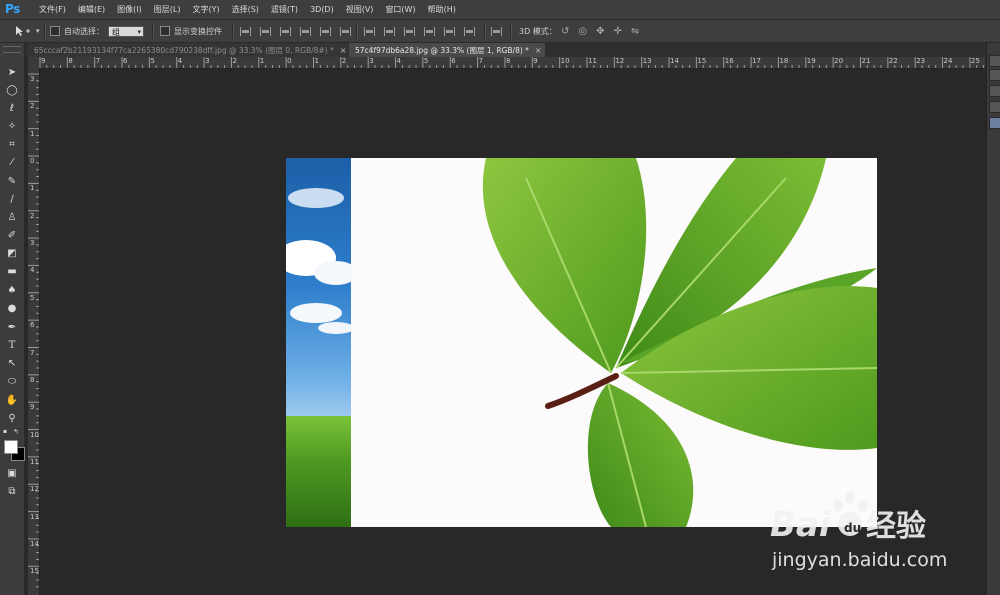 This screenshot has width=1000, height=595. Describe the element at coordinates (27, 31) in the screenshot. I see `move-tool-preset: ▾` at that location.